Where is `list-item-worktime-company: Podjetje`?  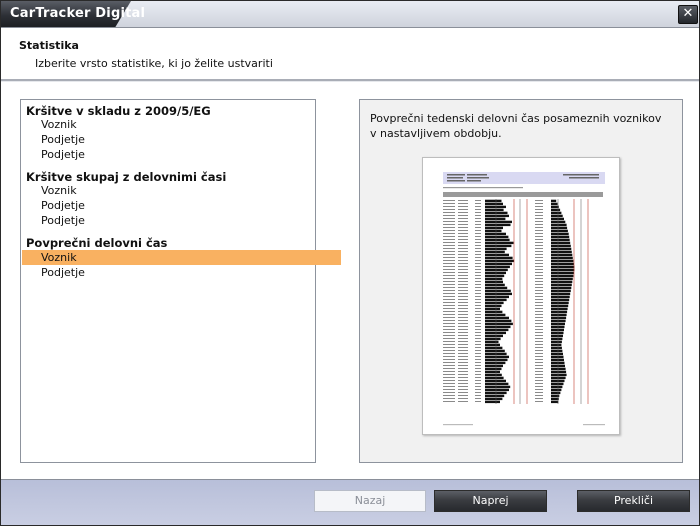
list-item-worktime-company: Podjetje is located at coordinates (181, 205).